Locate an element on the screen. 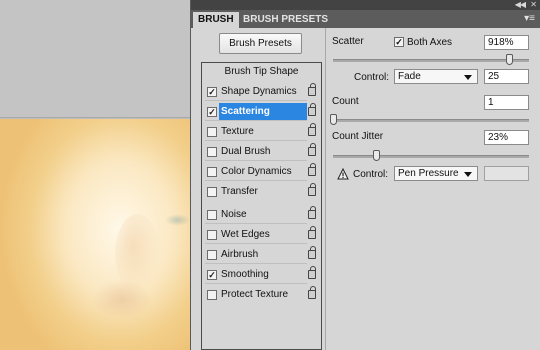  option-label: Scattering is located at coordinates (263, 112).